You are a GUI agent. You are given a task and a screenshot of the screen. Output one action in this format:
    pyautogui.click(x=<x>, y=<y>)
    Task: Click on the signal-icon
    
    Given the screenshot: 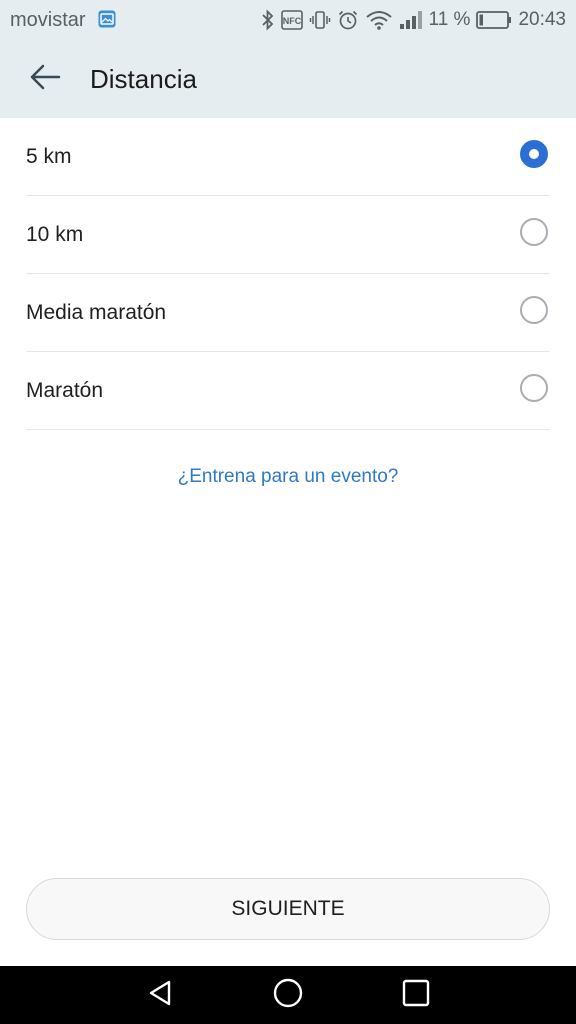 What is the action you would take?
    pyautogui.click(x=411, y=20)
    